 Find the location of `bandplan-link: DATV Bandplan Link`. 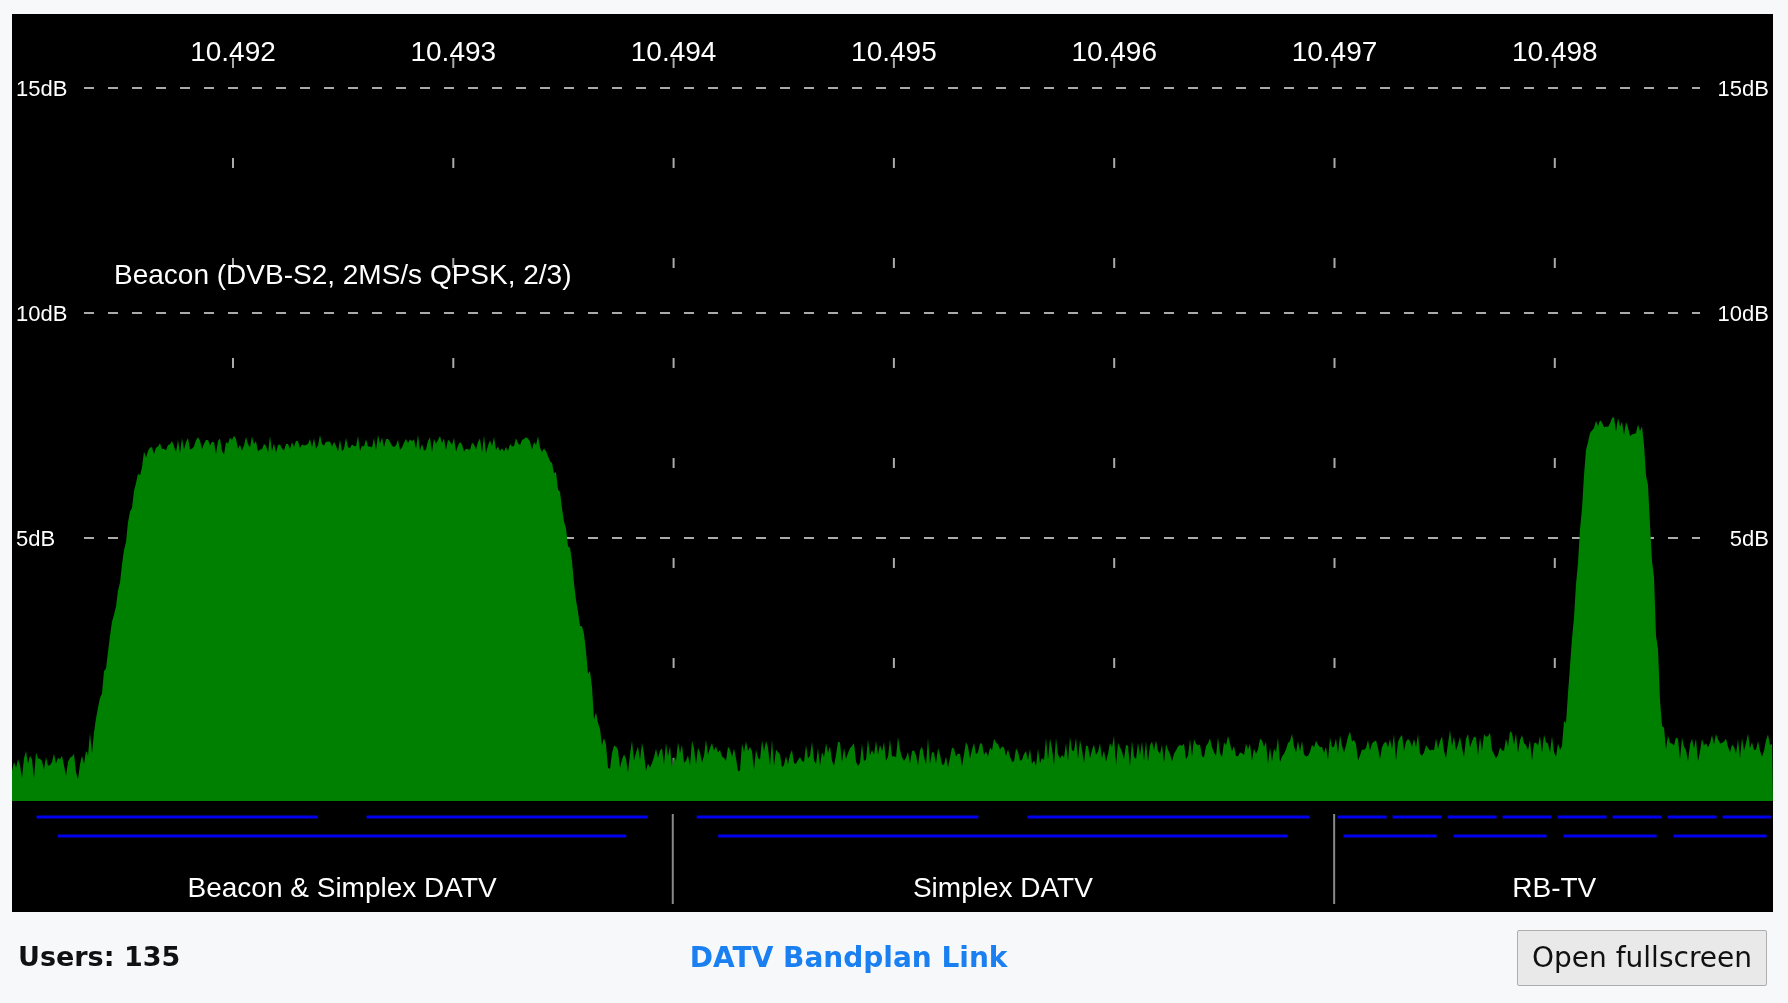

bandplan-link: DATV Bandplan Link is located at coordinates (848, 957).